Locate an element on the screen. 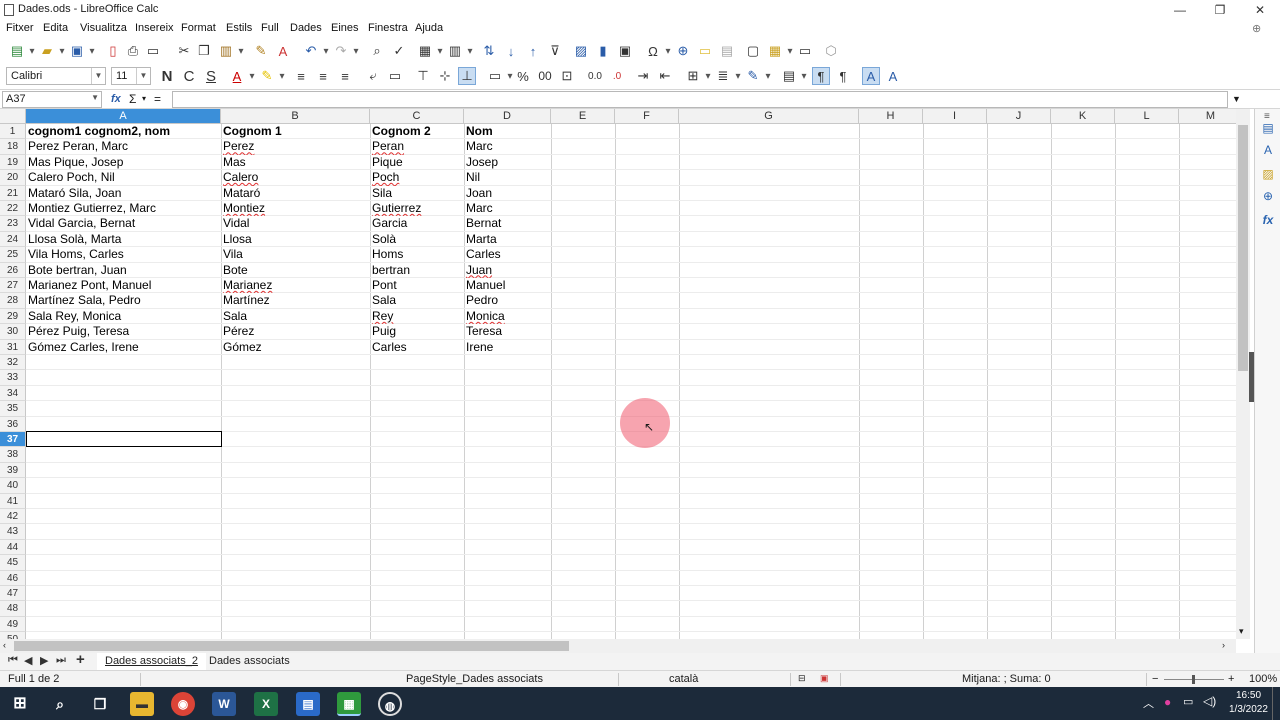  delete-decimal-button: .0 is located at coordinates (617, 76).